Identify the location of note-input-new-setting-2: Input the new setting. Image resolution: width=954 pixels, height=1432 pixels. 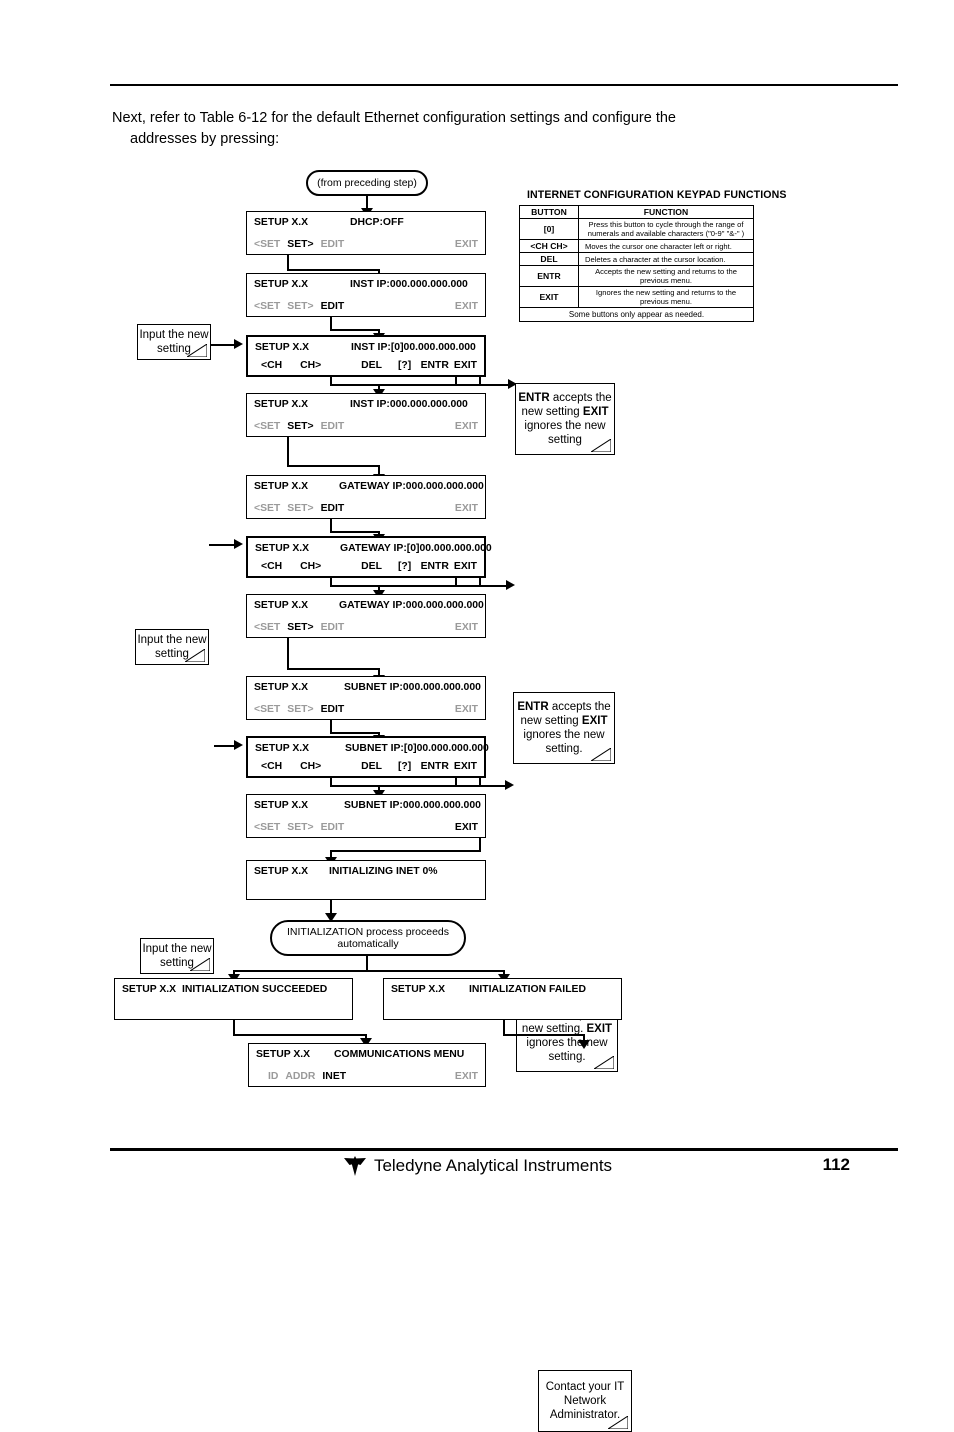
(172, 647).